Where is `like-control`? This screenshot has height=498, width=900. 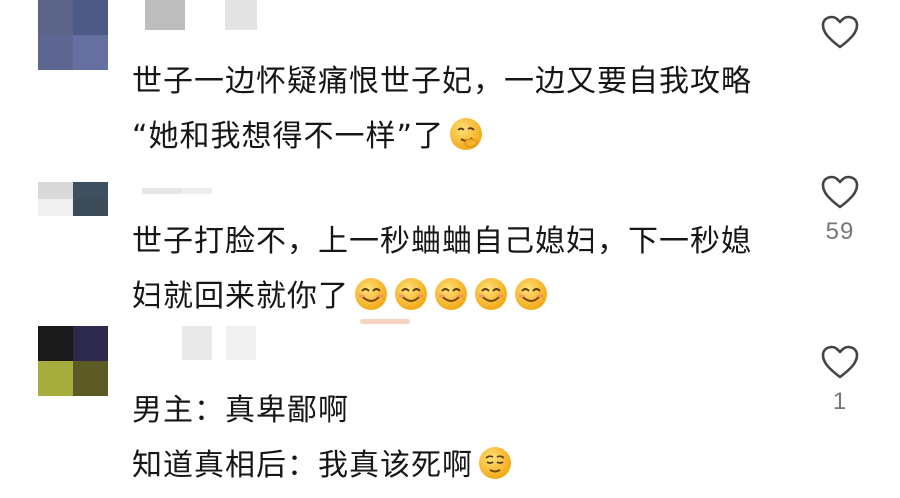 like-control is located at coordinates (840, 36).